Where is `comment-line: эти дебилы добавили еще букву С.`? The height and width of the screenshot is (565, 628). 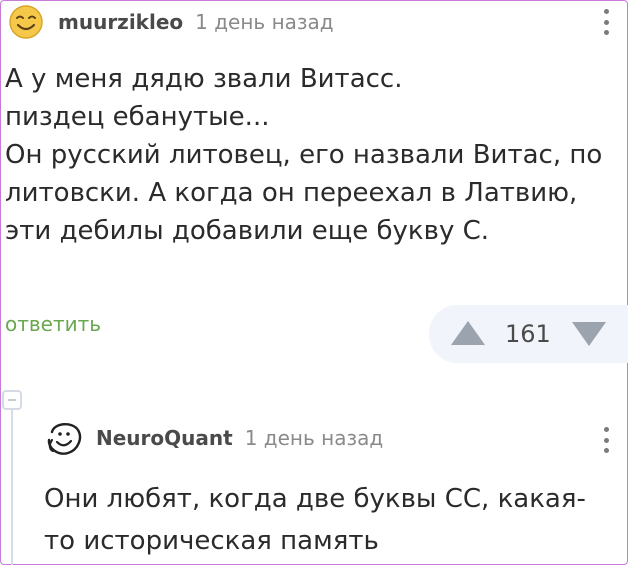 comment-line: эти дебилы добавили еще букву С. is located at coordinates (247, 231).